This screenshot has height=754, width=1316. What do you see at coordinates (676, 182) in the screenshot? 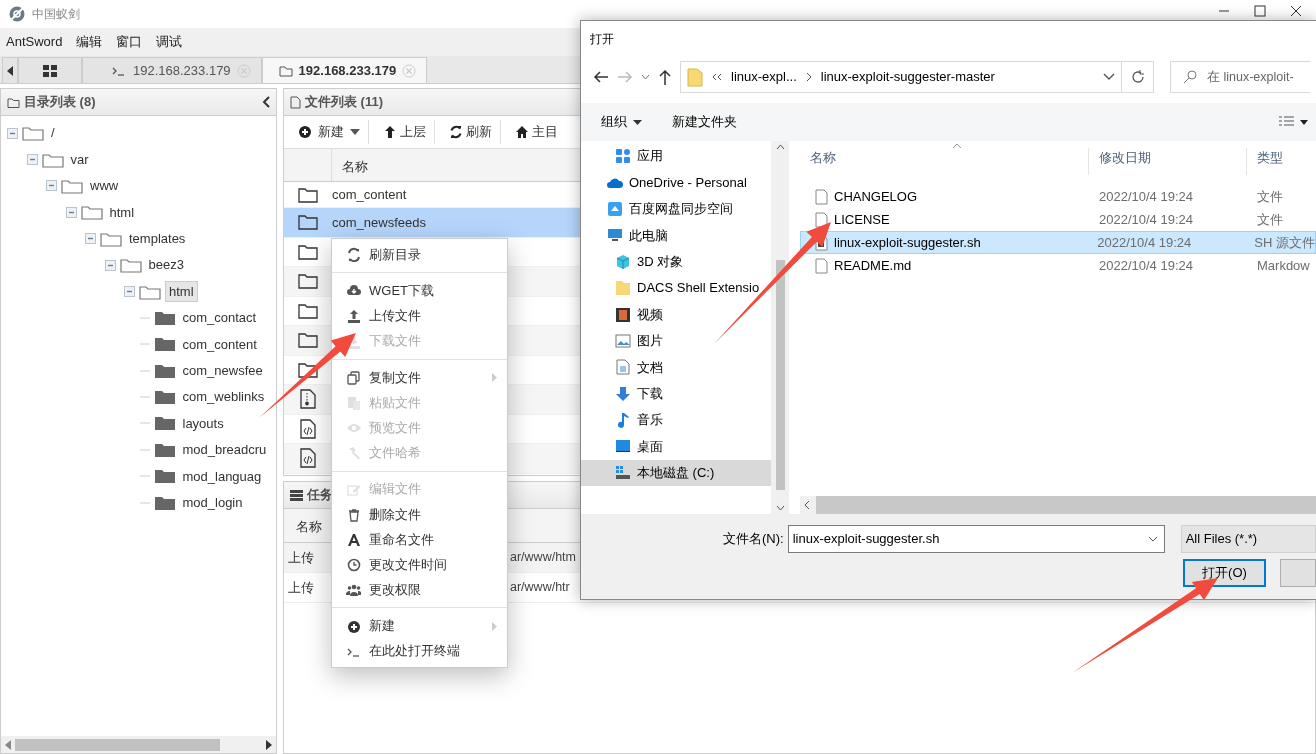
I see `nav-item: OneDrive - Personal` at bounding box center [676, 182].